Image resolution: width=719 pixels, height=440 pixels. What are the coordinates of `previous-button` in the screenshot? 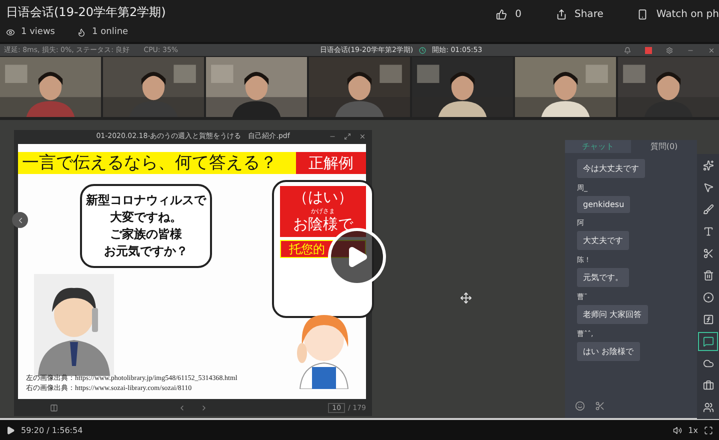 It's located at (20, 220).